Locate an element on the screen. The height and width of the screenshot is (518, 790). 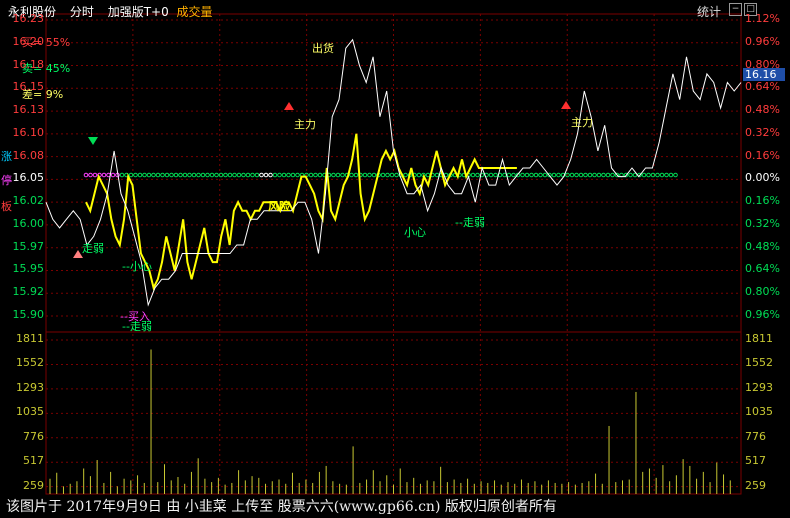
price-tick-label: 16.08 is located at coordinates (28, 155).